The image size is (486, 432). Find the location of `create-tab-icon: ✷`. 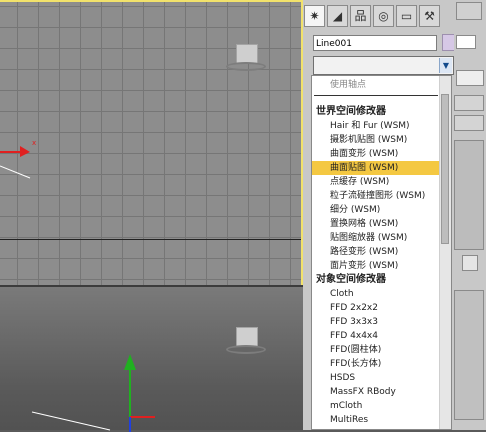

create-tab-icon: ✷ is located at coordinates (314, 16).